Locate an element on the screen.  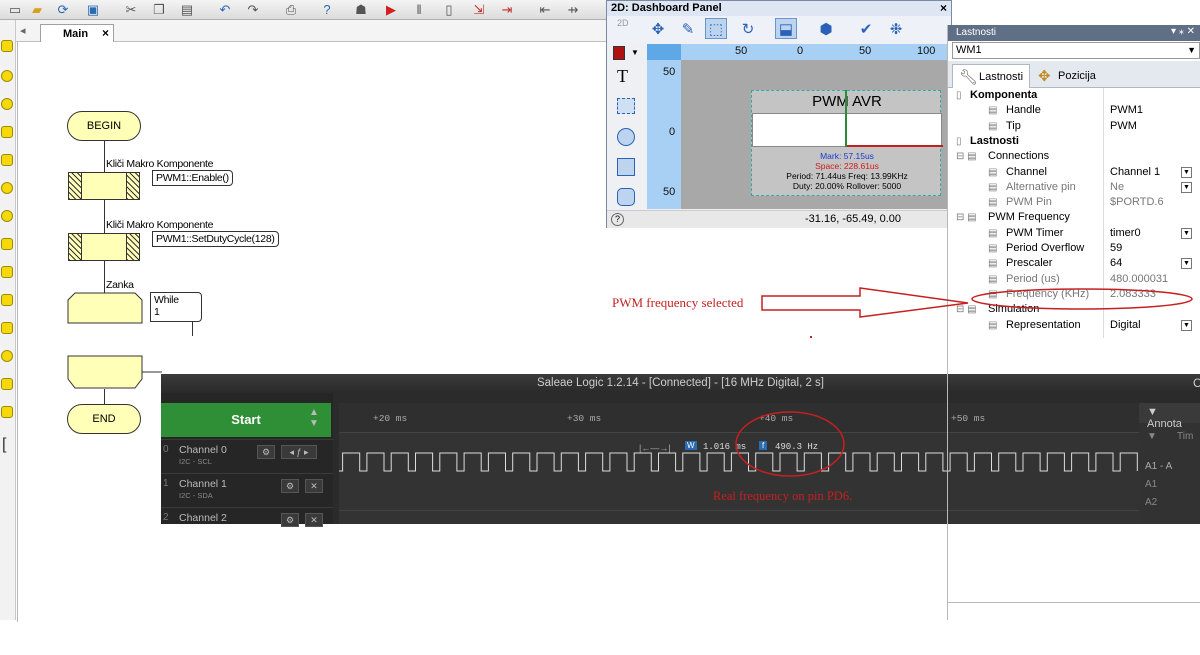
property-value: PWM1 is located at coordinates (1126, 110).